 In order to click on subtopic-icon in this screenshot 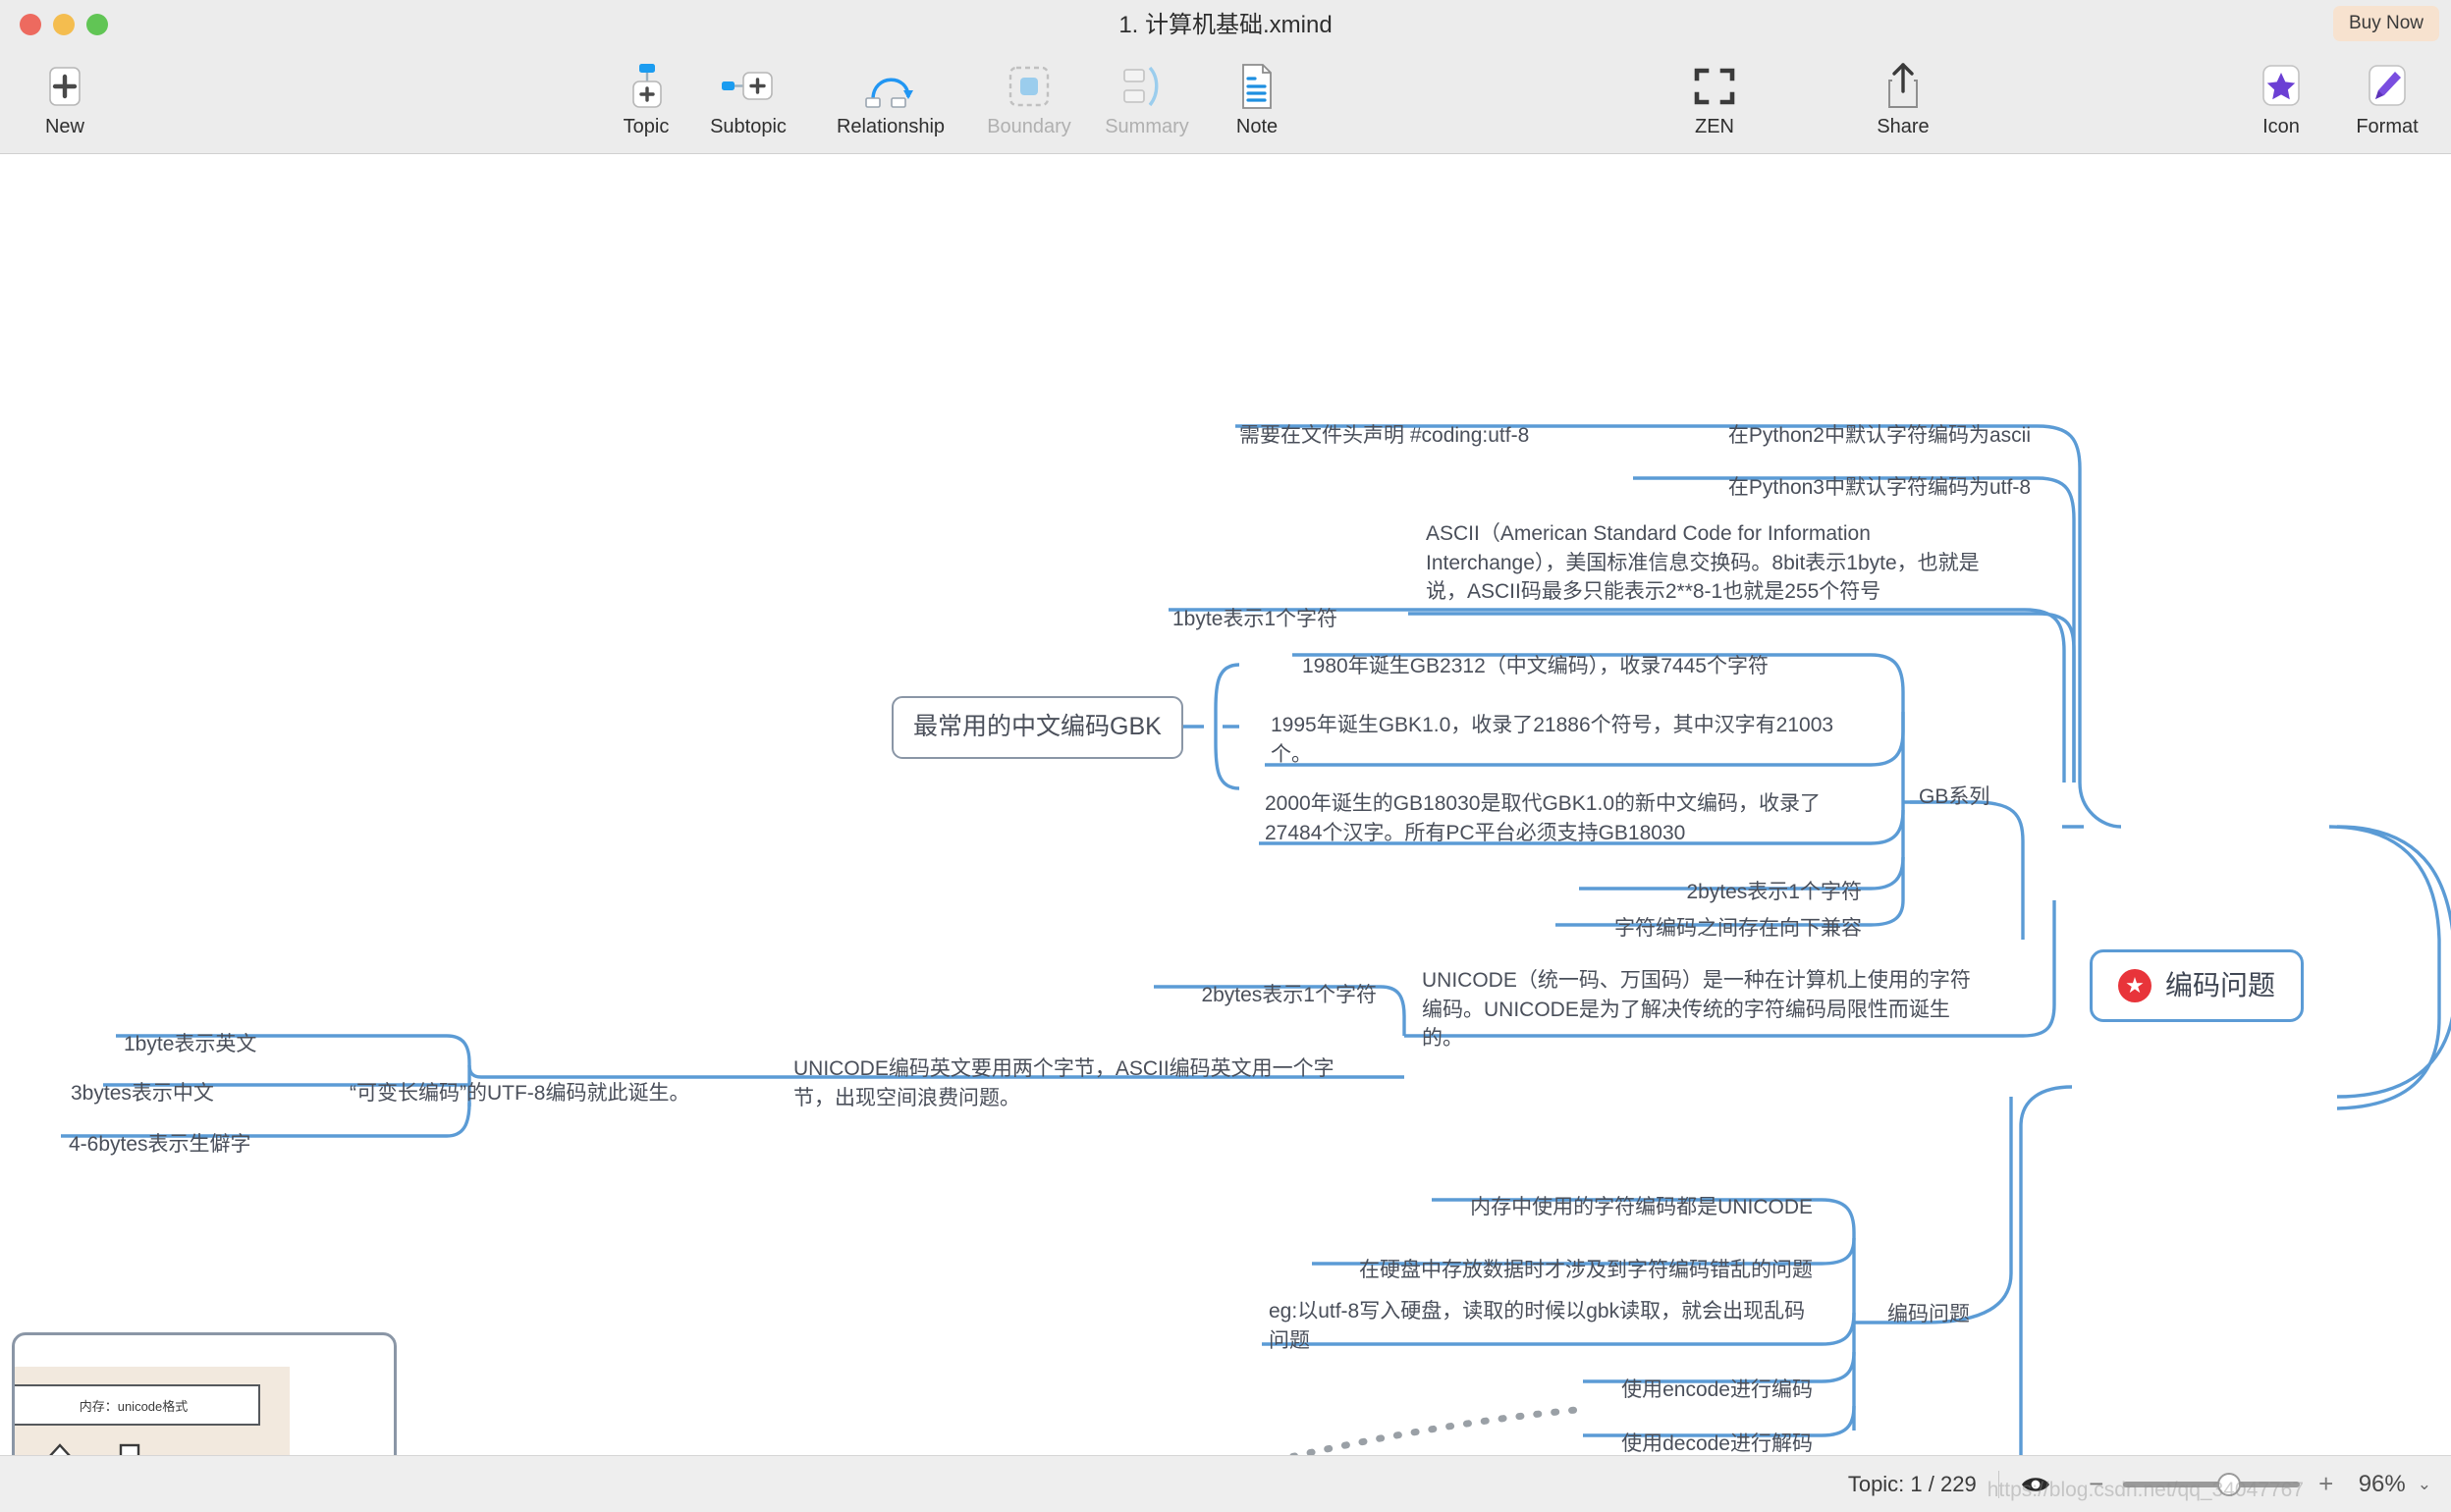, I will do `click(748, 87)`.